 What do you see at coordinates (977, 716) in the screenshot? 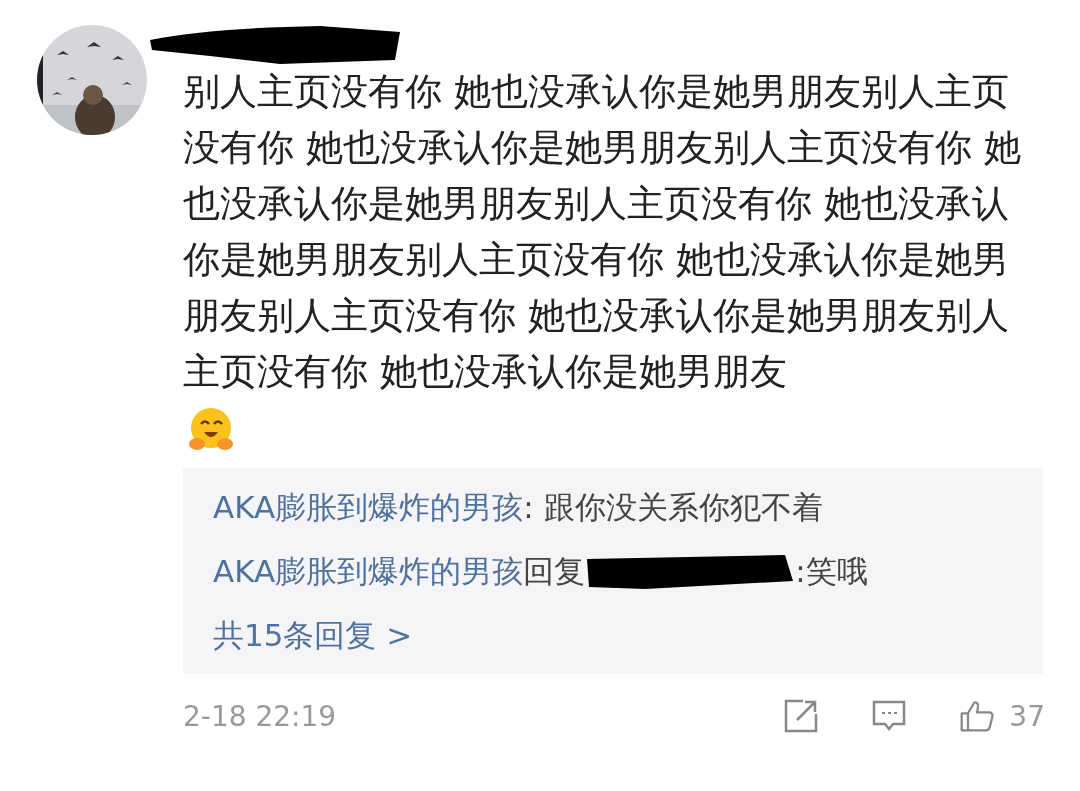
I see `like-icon` at bounding box center [977, 716].